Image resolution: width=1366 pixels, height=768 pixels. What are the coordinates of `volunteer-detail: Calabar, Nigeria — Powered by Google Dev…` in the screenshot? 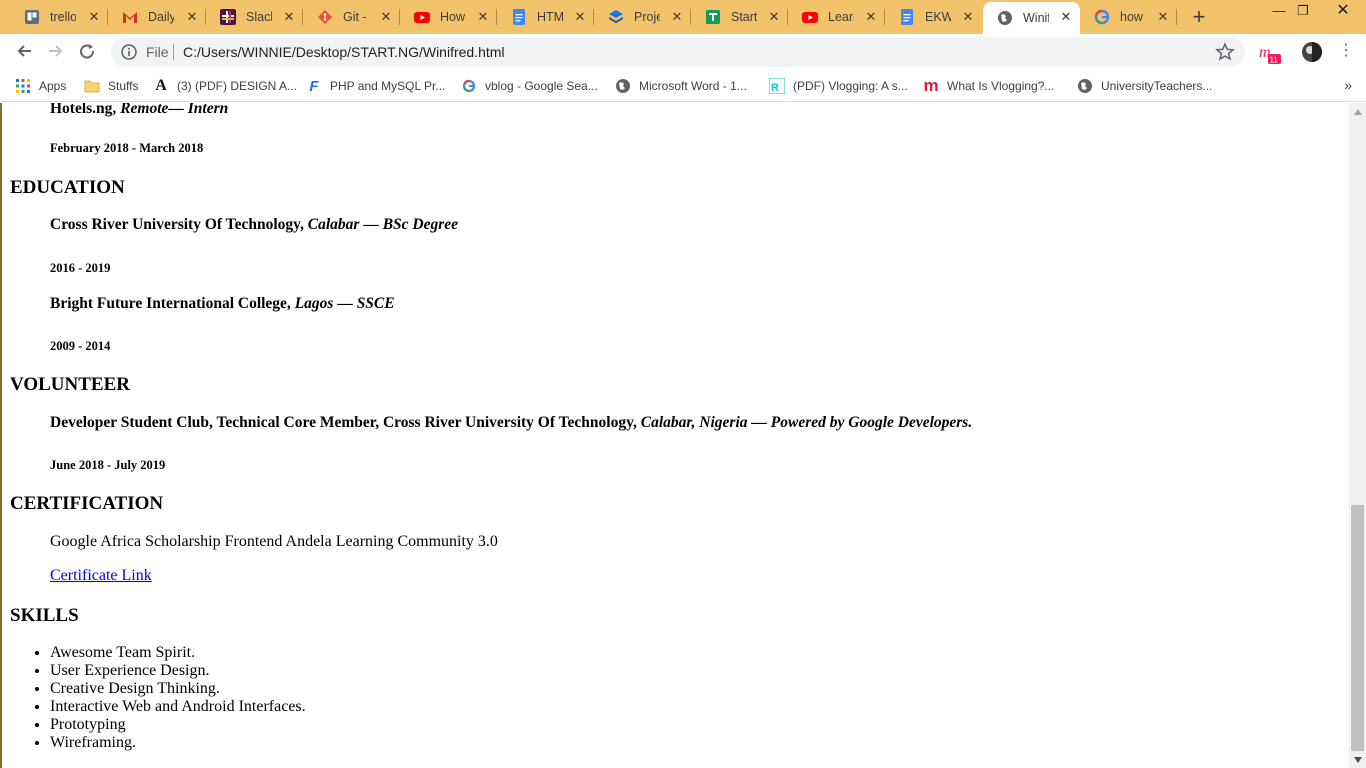 It's located at (804, 422).